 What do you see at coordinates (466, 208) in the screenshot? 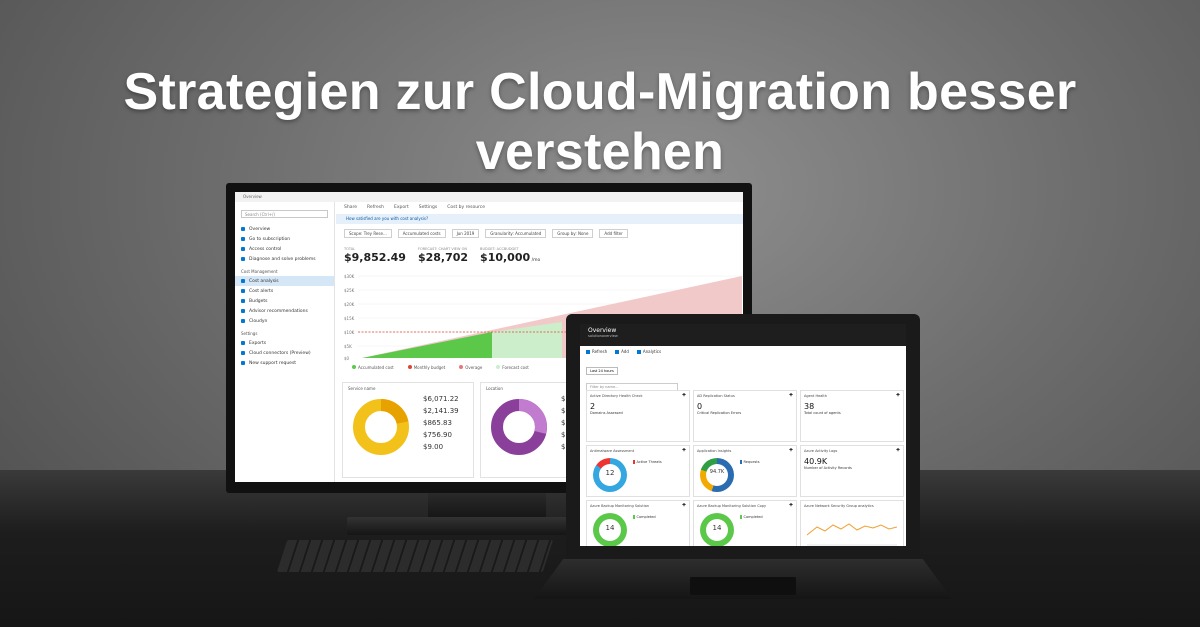
I see `cost-by-resource-button: Cost by resource` at bounding box center [466, 208].